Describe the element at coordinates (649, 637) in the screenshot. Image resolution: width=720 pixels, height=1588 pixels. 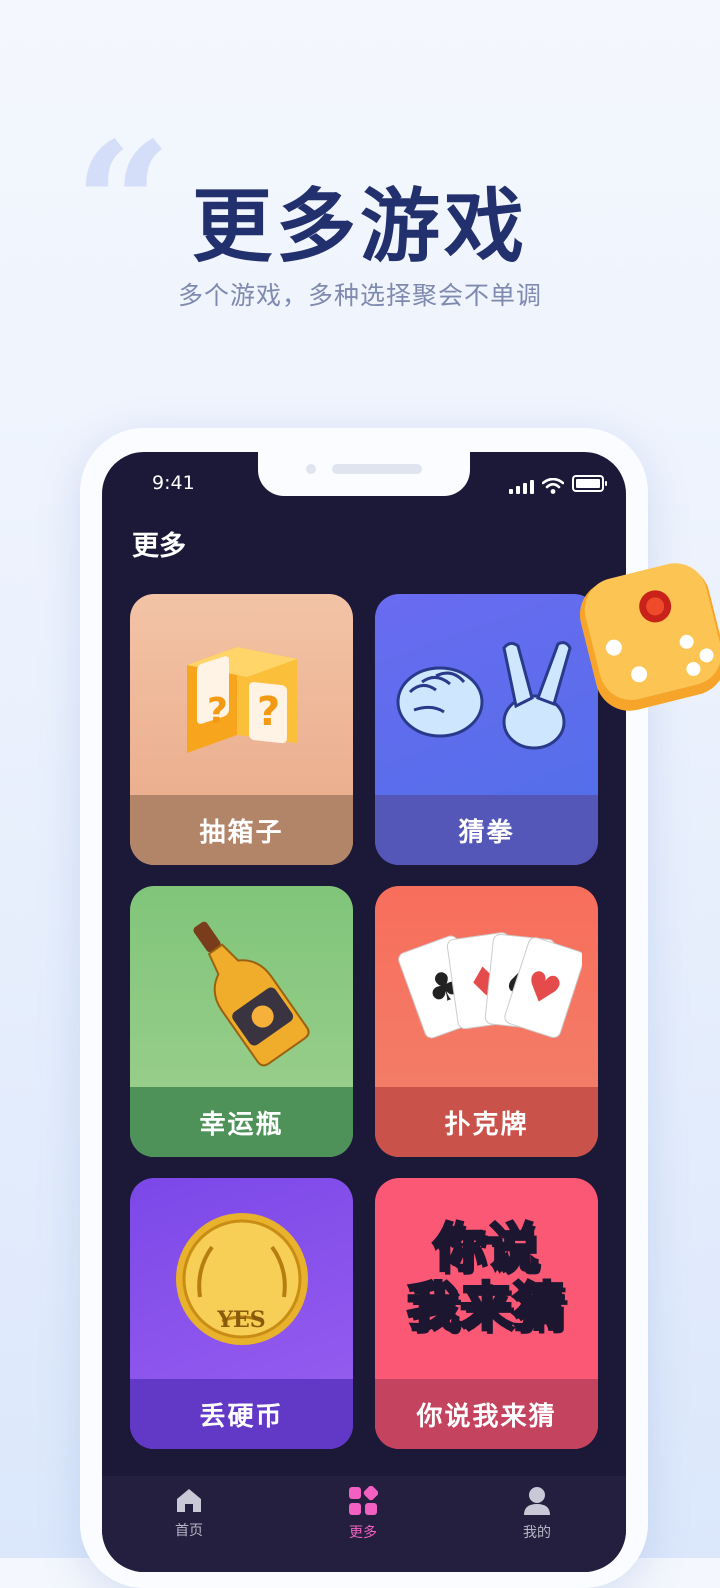
I see `dice-icon` at that location.